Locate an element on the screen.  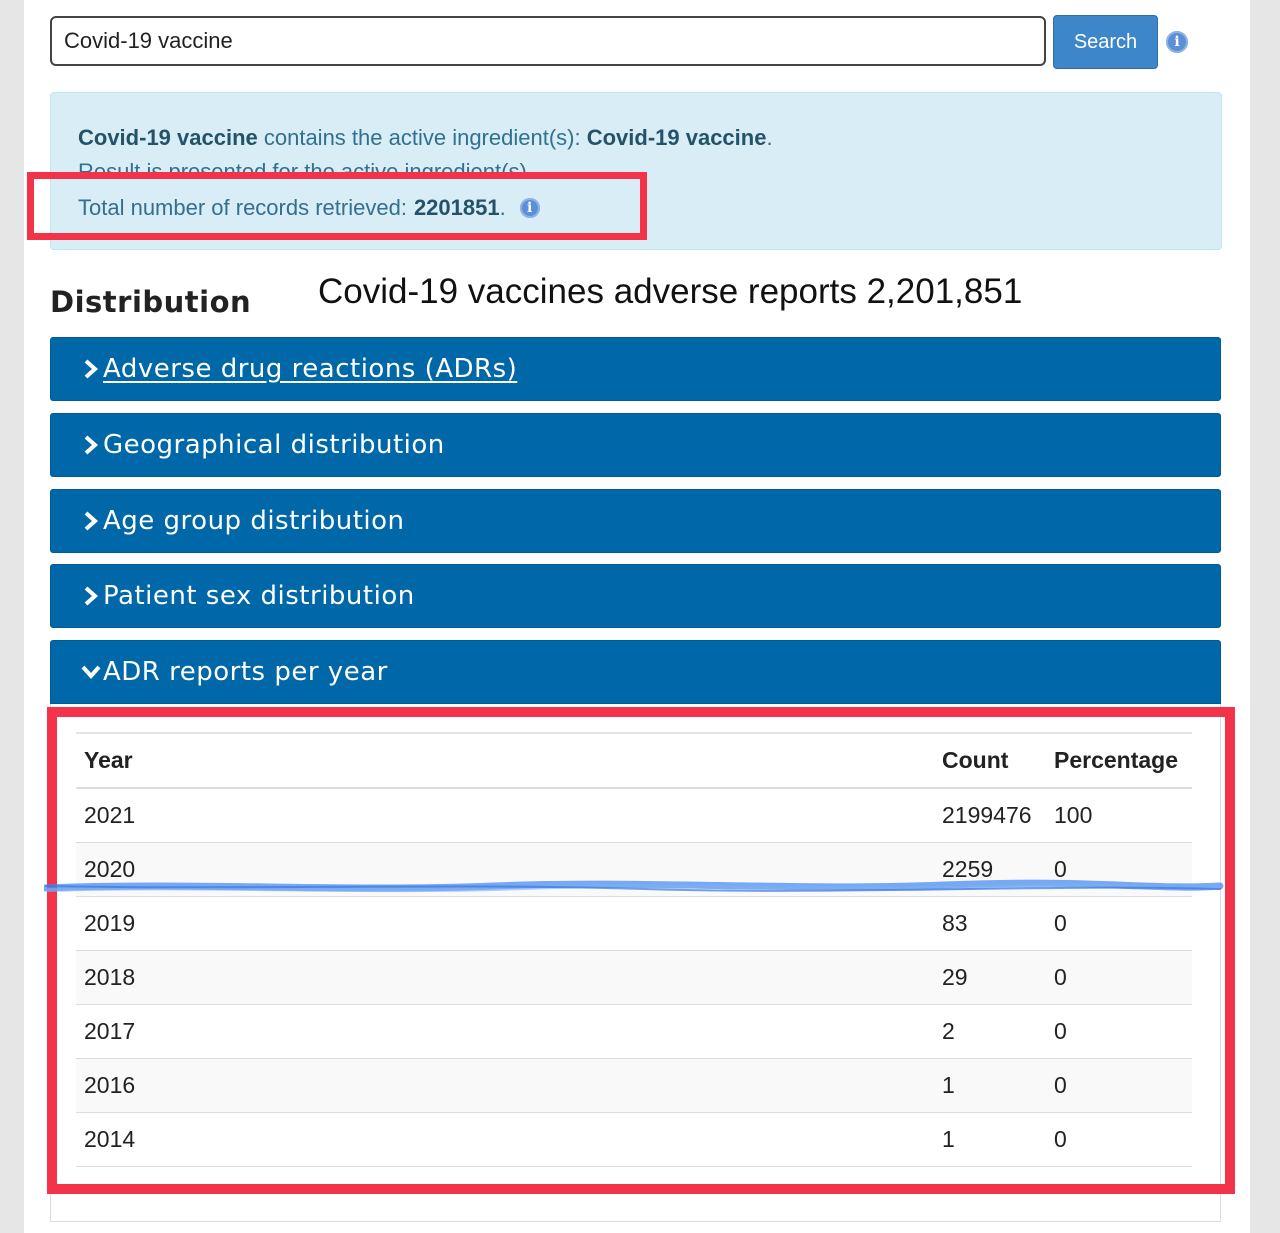
panel-label: Geographical distribution is located at coordinates (274, 445).